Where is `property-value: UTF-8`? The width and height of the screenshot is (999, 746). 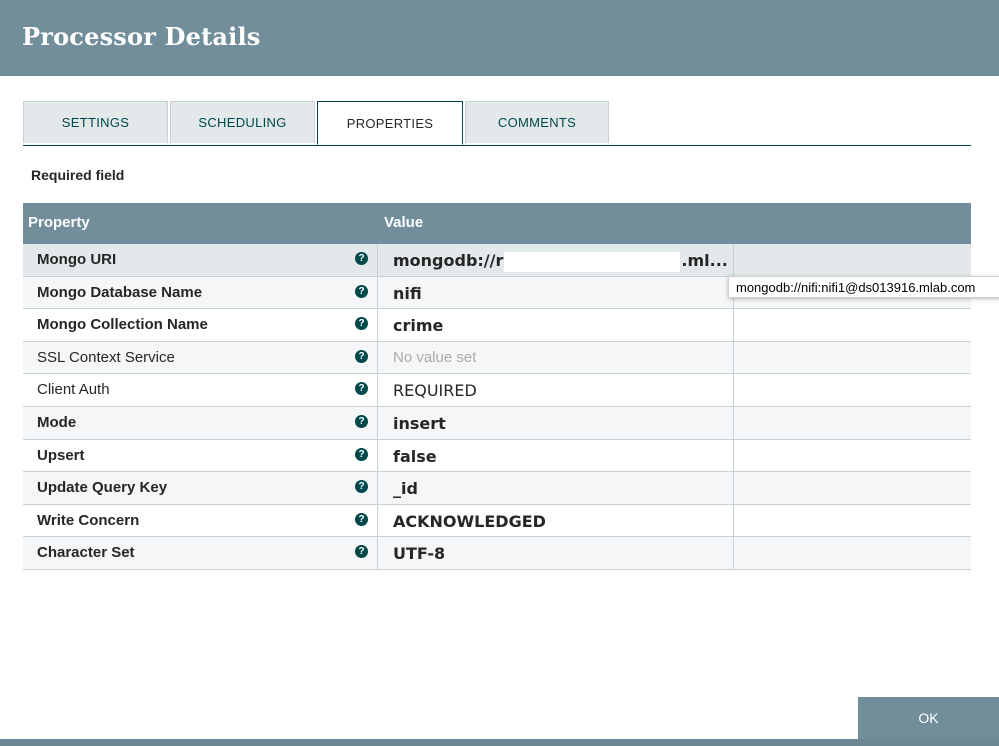
property-value: UTF-8 is located at coordinates (419, 553).